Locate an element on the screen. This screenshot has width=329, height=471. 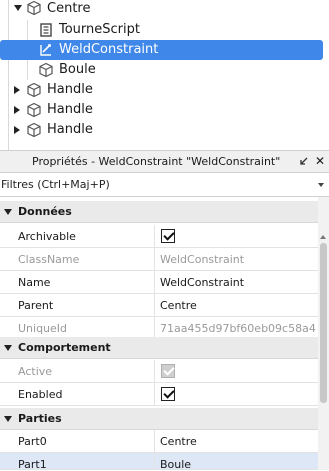
category-label: Données is located at coordinates (45, 211).